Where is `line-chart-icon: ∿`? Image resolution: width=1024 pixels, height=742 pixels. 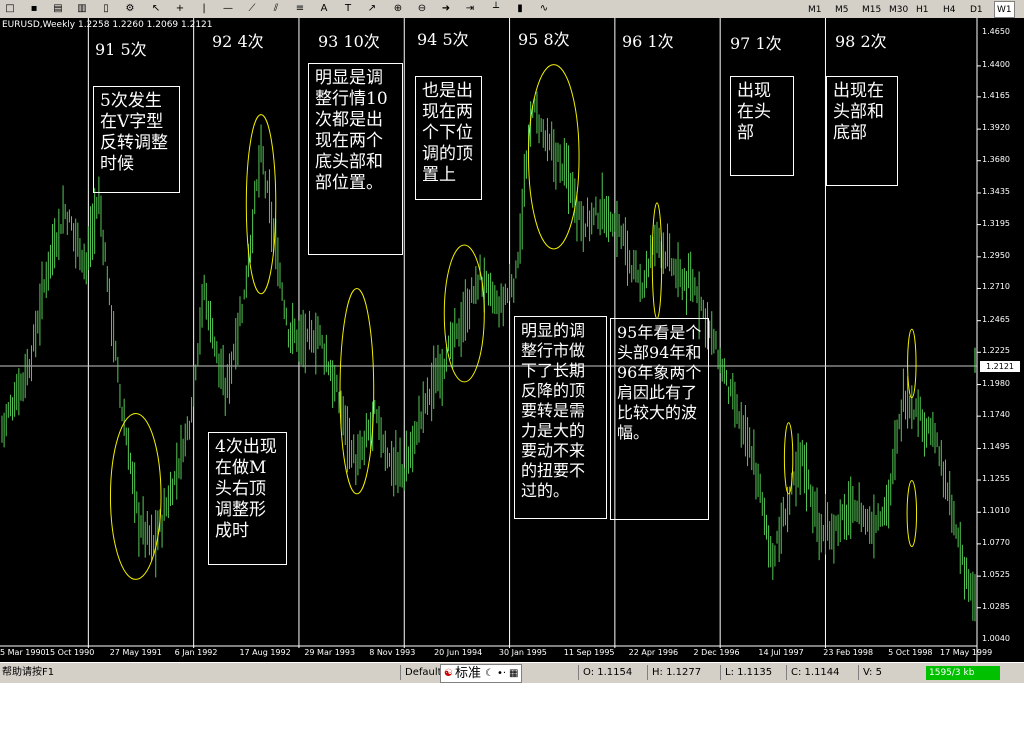 line-chart-icon: ∿ is located at coordinates (544, 8).